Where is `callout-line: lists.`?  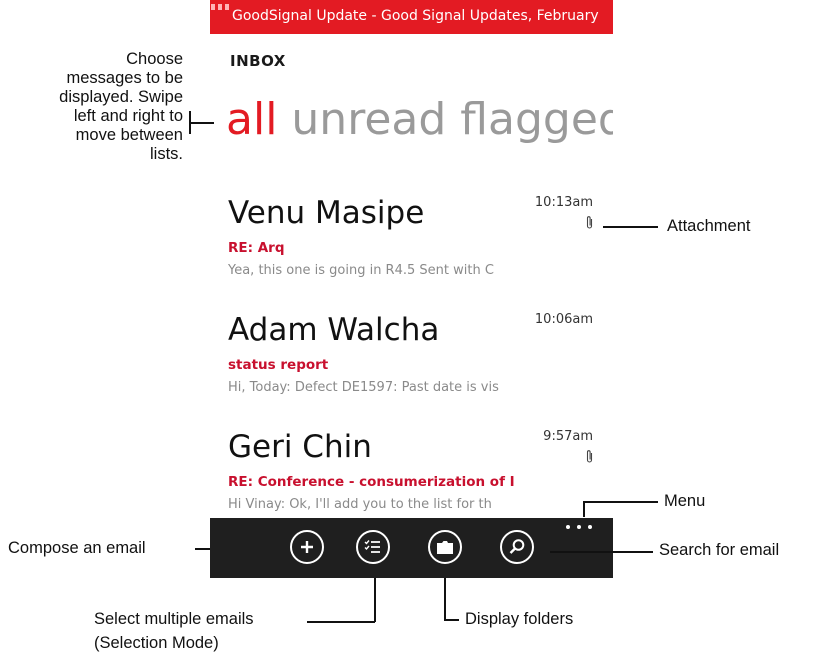
callout-line: lists. is located at coordinates (166, 154).